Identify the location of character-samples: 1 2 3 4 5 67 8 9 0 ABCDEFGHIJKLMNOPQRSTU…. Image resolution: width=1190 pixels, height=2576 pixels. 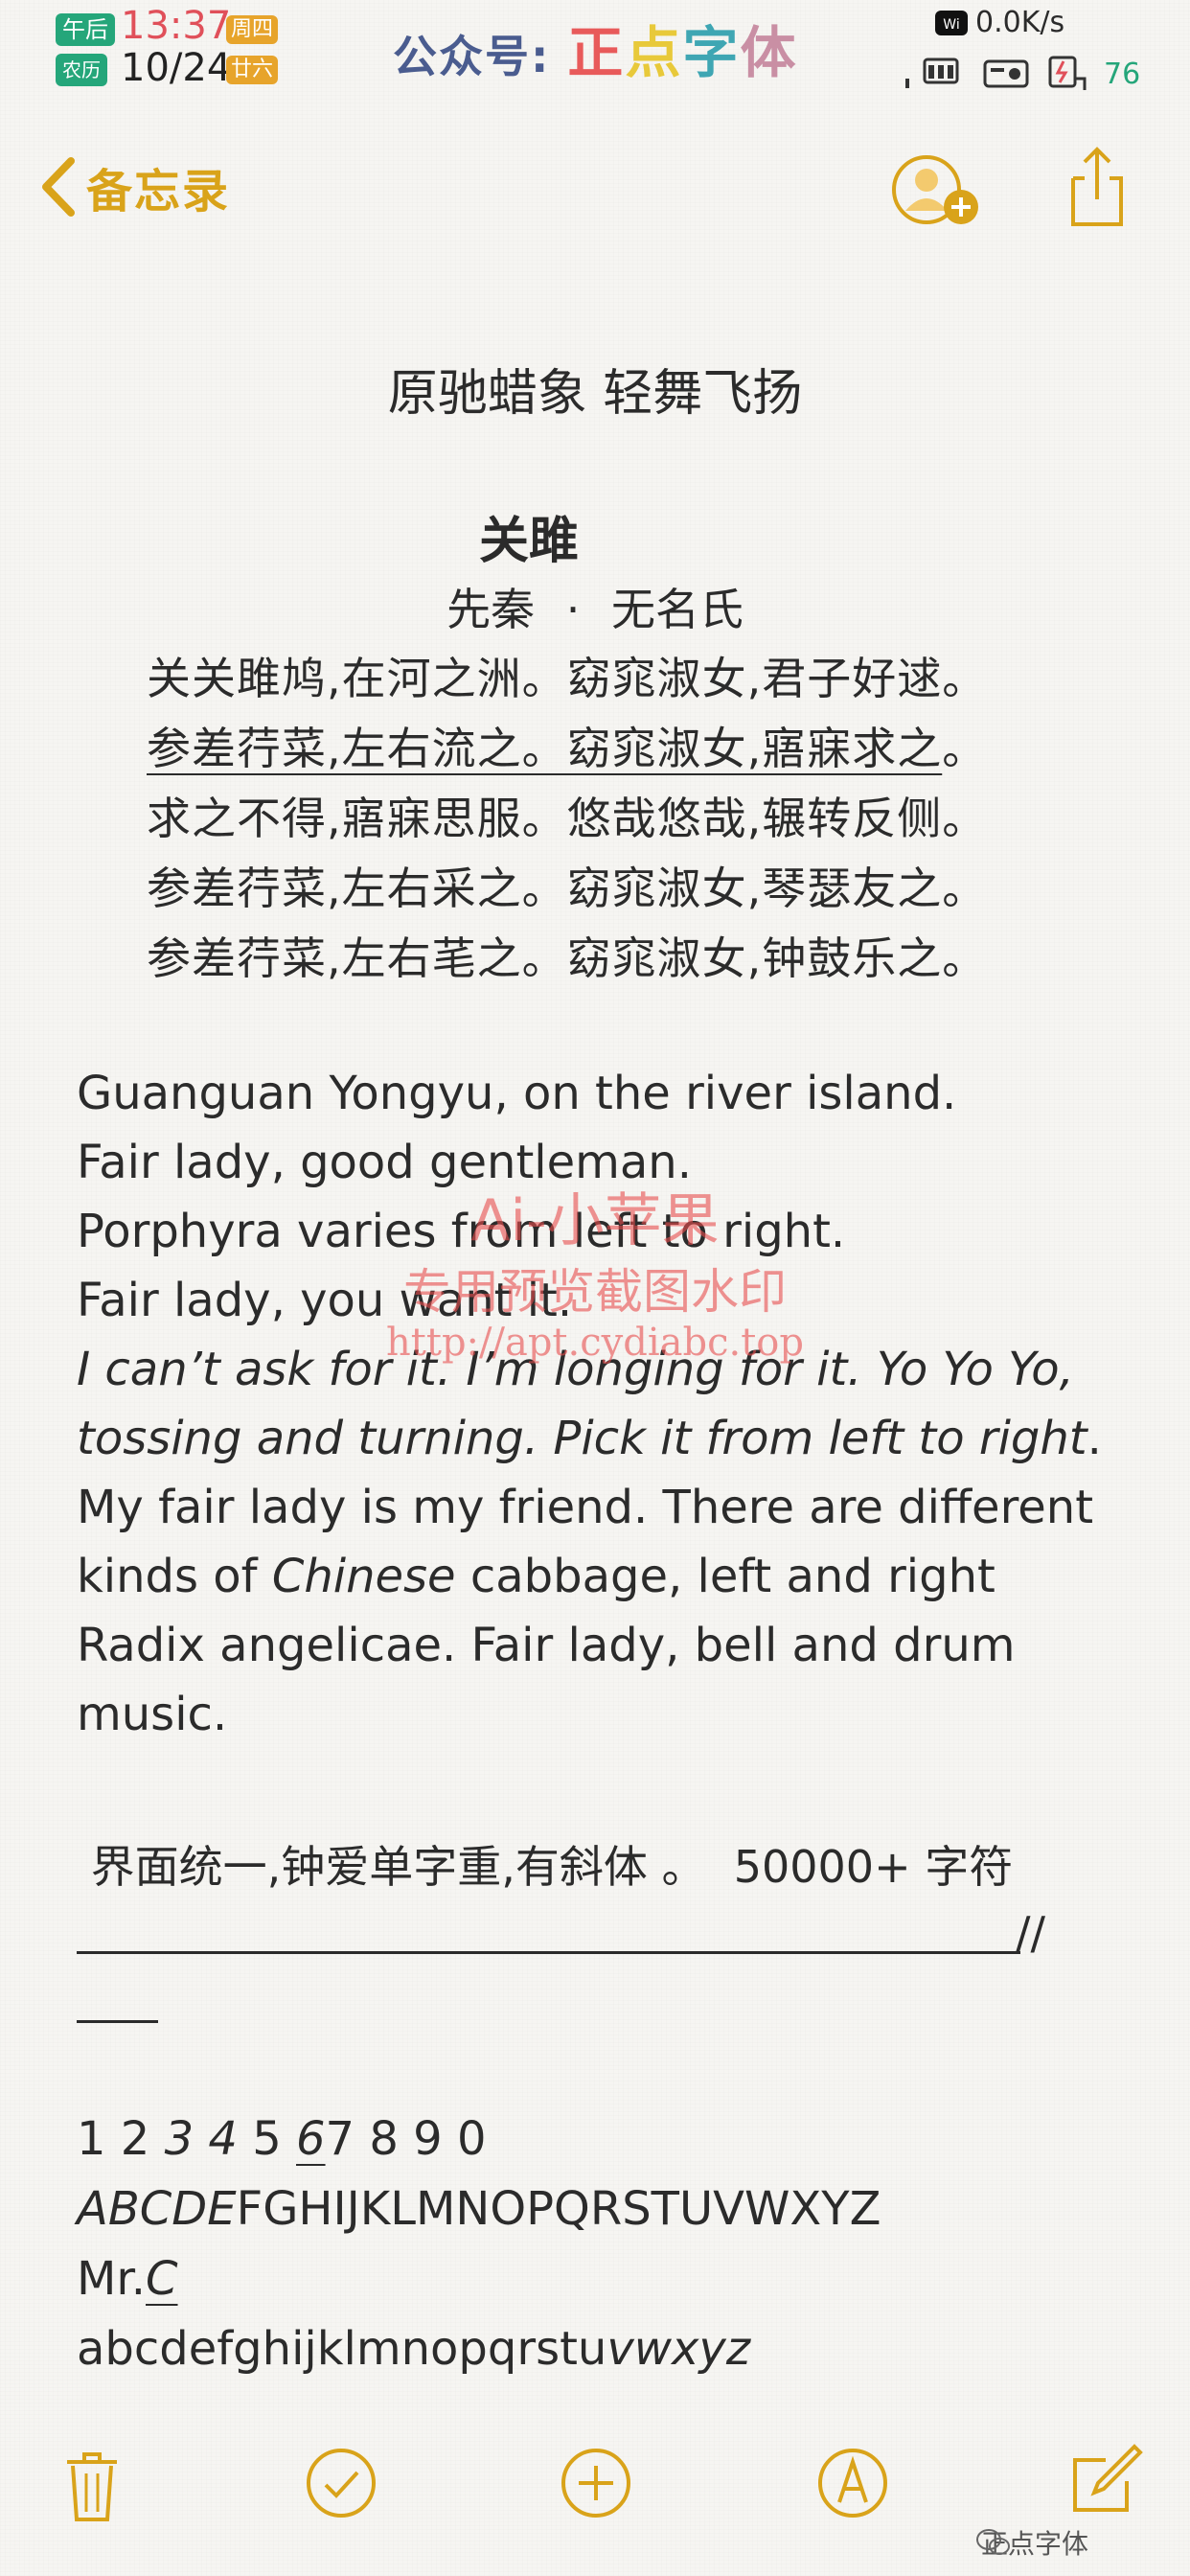
(604, 2244).